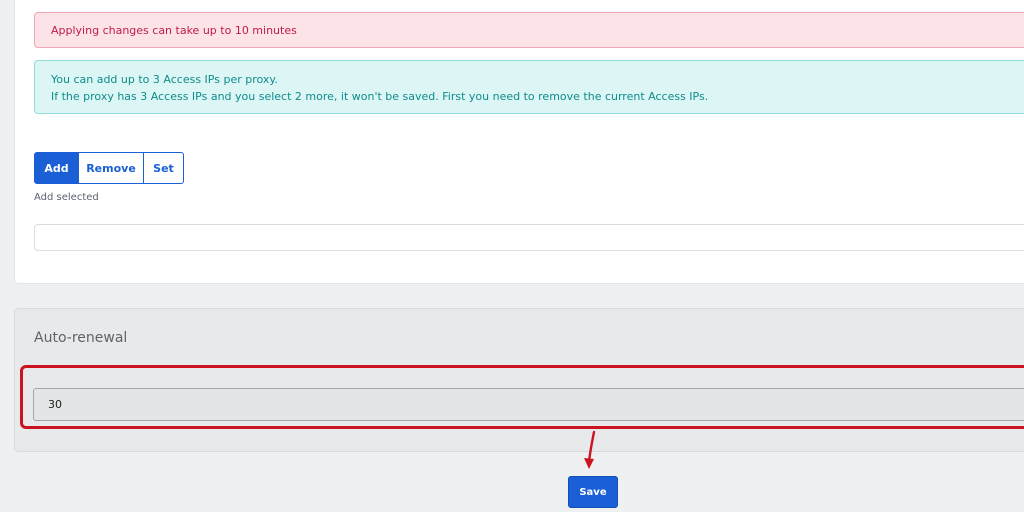  What do you see at coordinates (593, 492) in the screenshot?
I see `save-button: Save` at bounding box center [593, 492].